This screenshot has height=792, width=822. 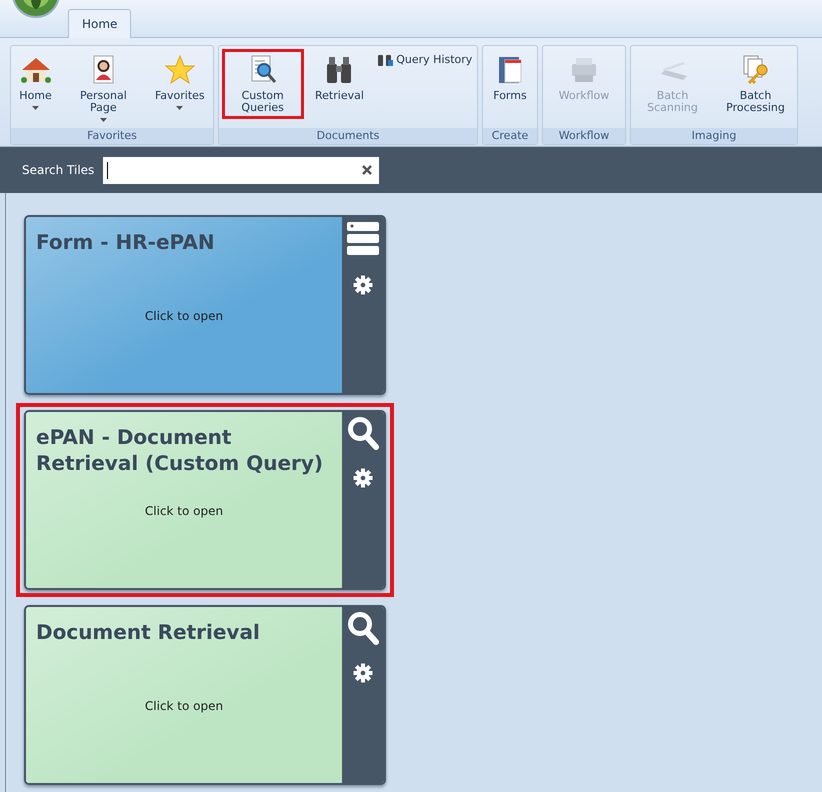 I want to click on button-label: Batch Scanning, so click(x=672, y=102).